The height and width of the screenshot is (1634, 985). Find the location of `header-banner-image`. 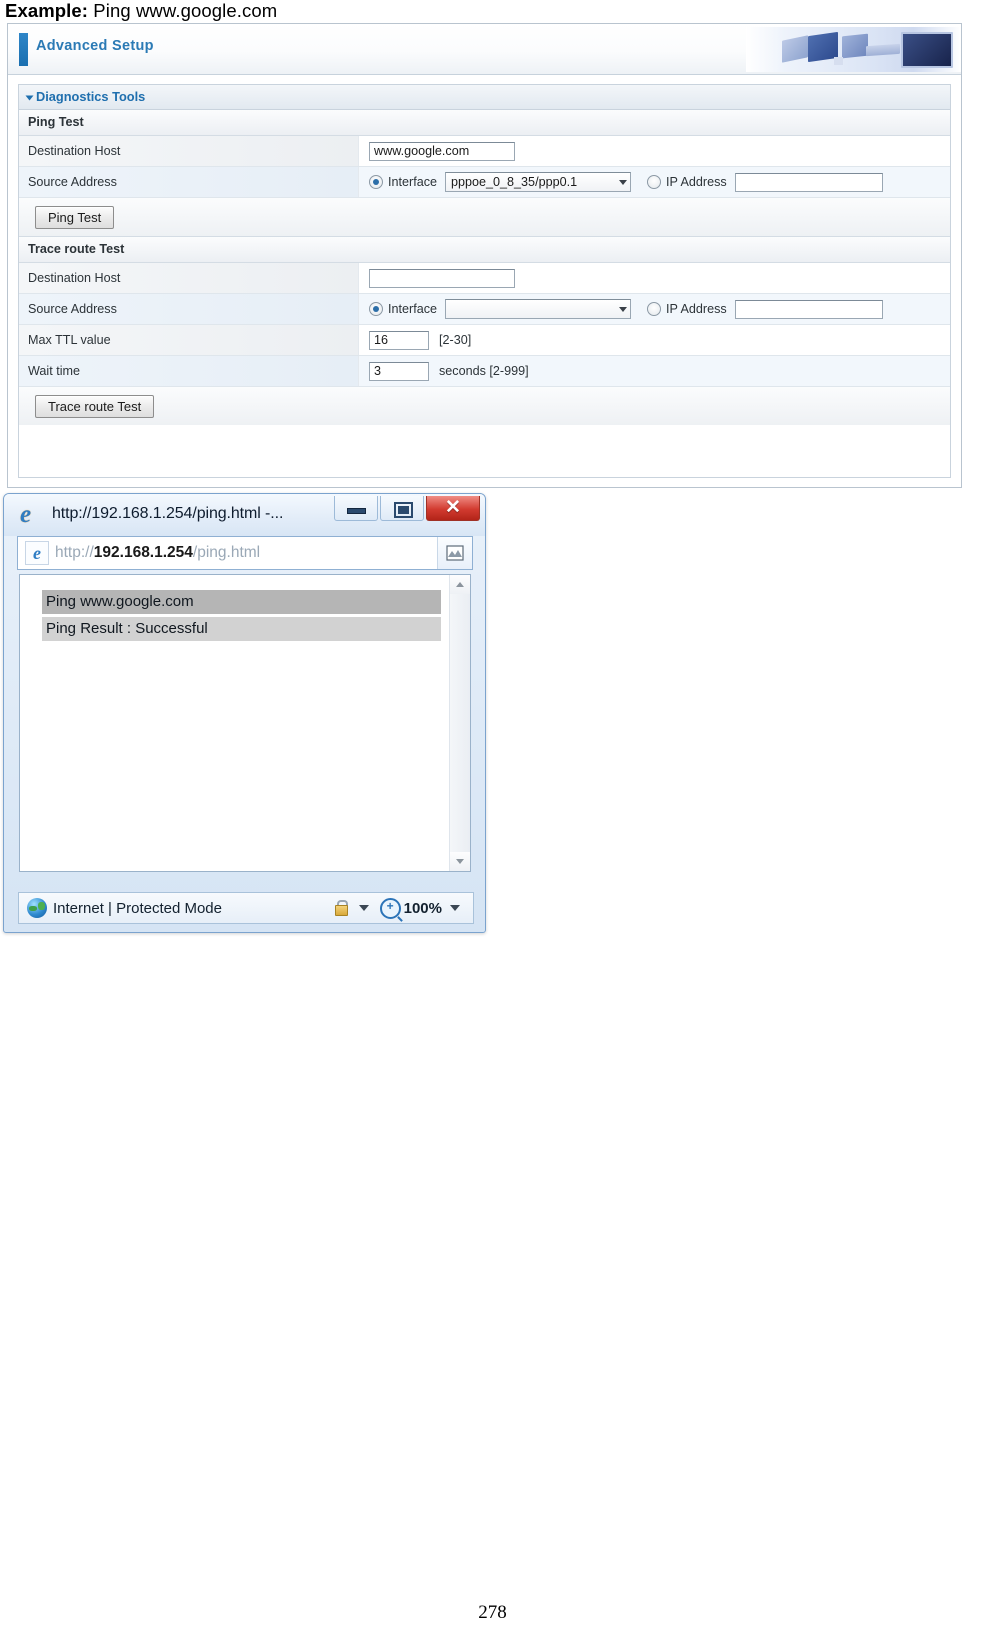

header-banner-image is located at coordinates (853, 49).